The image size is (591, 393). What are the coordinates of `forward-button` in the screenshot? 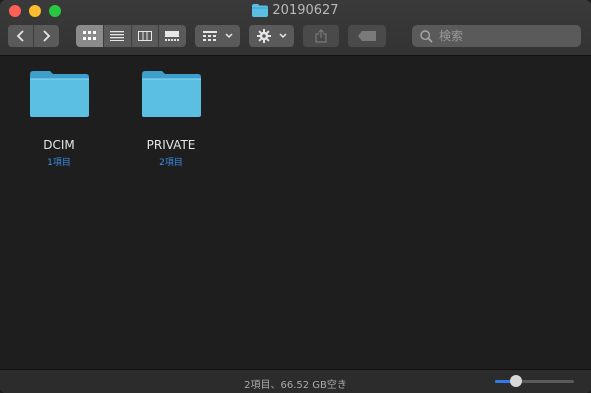 It's located at (46, 36).